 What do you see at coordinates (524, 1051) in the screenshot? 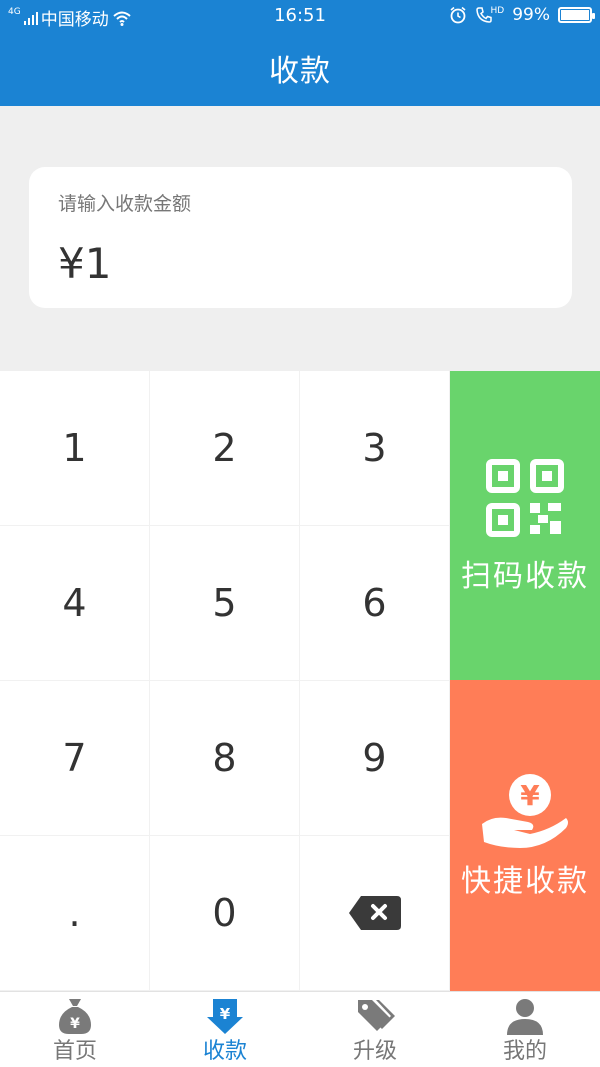
I see `tab-profile-label: 我的` at bounding box center [524, 1051].